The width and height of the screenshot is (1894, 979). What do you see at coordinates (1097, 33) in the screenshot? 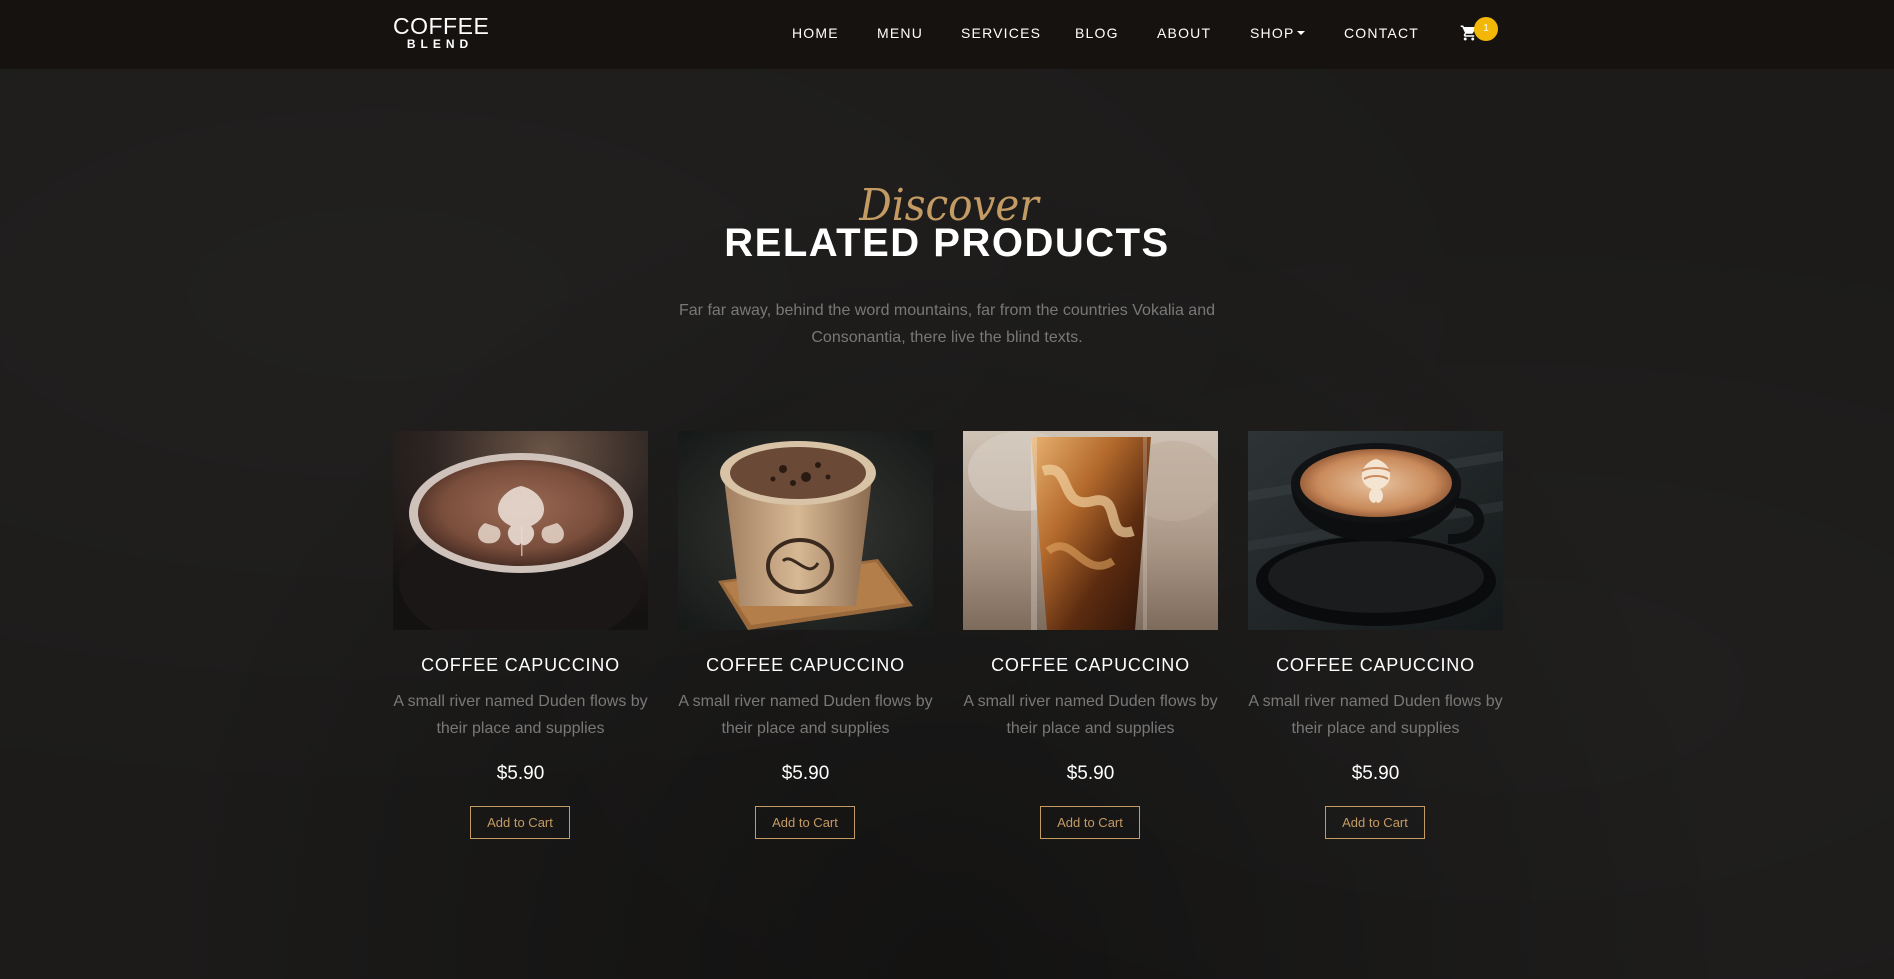
I see `nav-item-blog: BLOG` at bounding box center [1097, 33].